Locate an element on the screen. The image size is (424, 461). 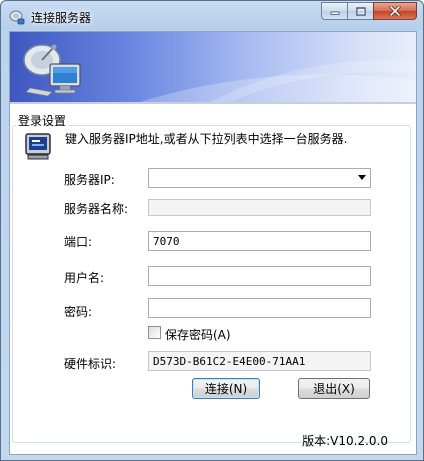
hardware-id-field: D573D-B61C2-E4E00-71AA1 is located at coordinates (259, 361).